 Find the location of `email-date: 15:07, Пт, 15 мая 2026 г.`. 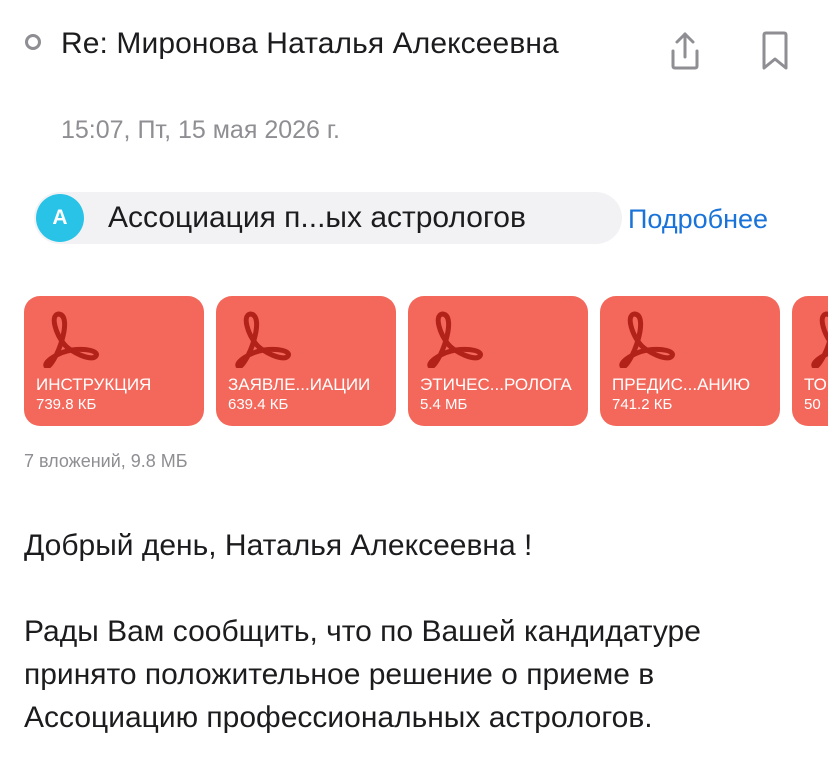

email-date: 15:07, Пт, 15 мая 2026 г. is located at coordinates (200, 130).